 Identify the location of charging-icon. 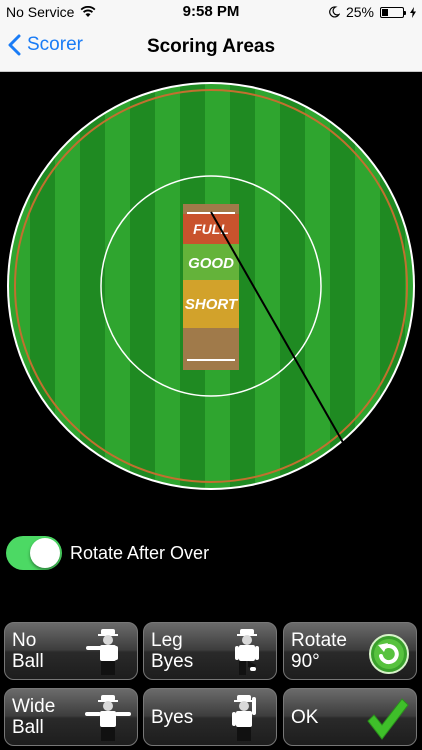
(413, 12).